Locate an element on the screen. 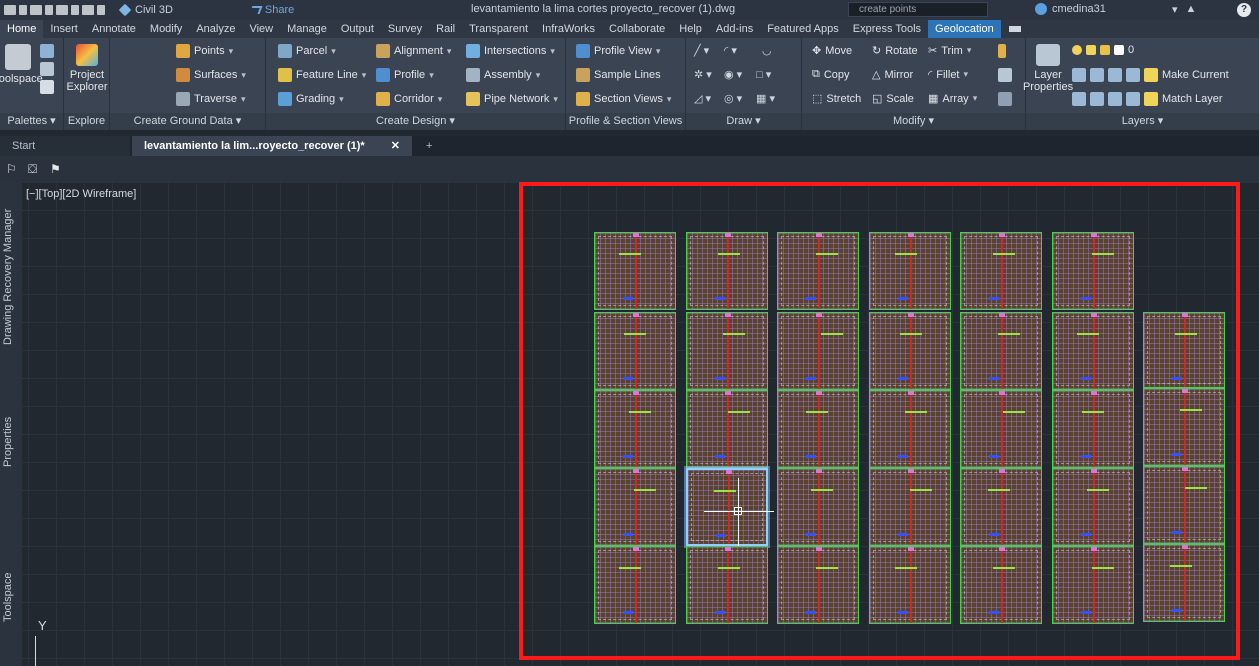 The height and width of the screenshot is (666, 1259). project-explorer-button: Project Explorer is located at coordinates (87, 68).